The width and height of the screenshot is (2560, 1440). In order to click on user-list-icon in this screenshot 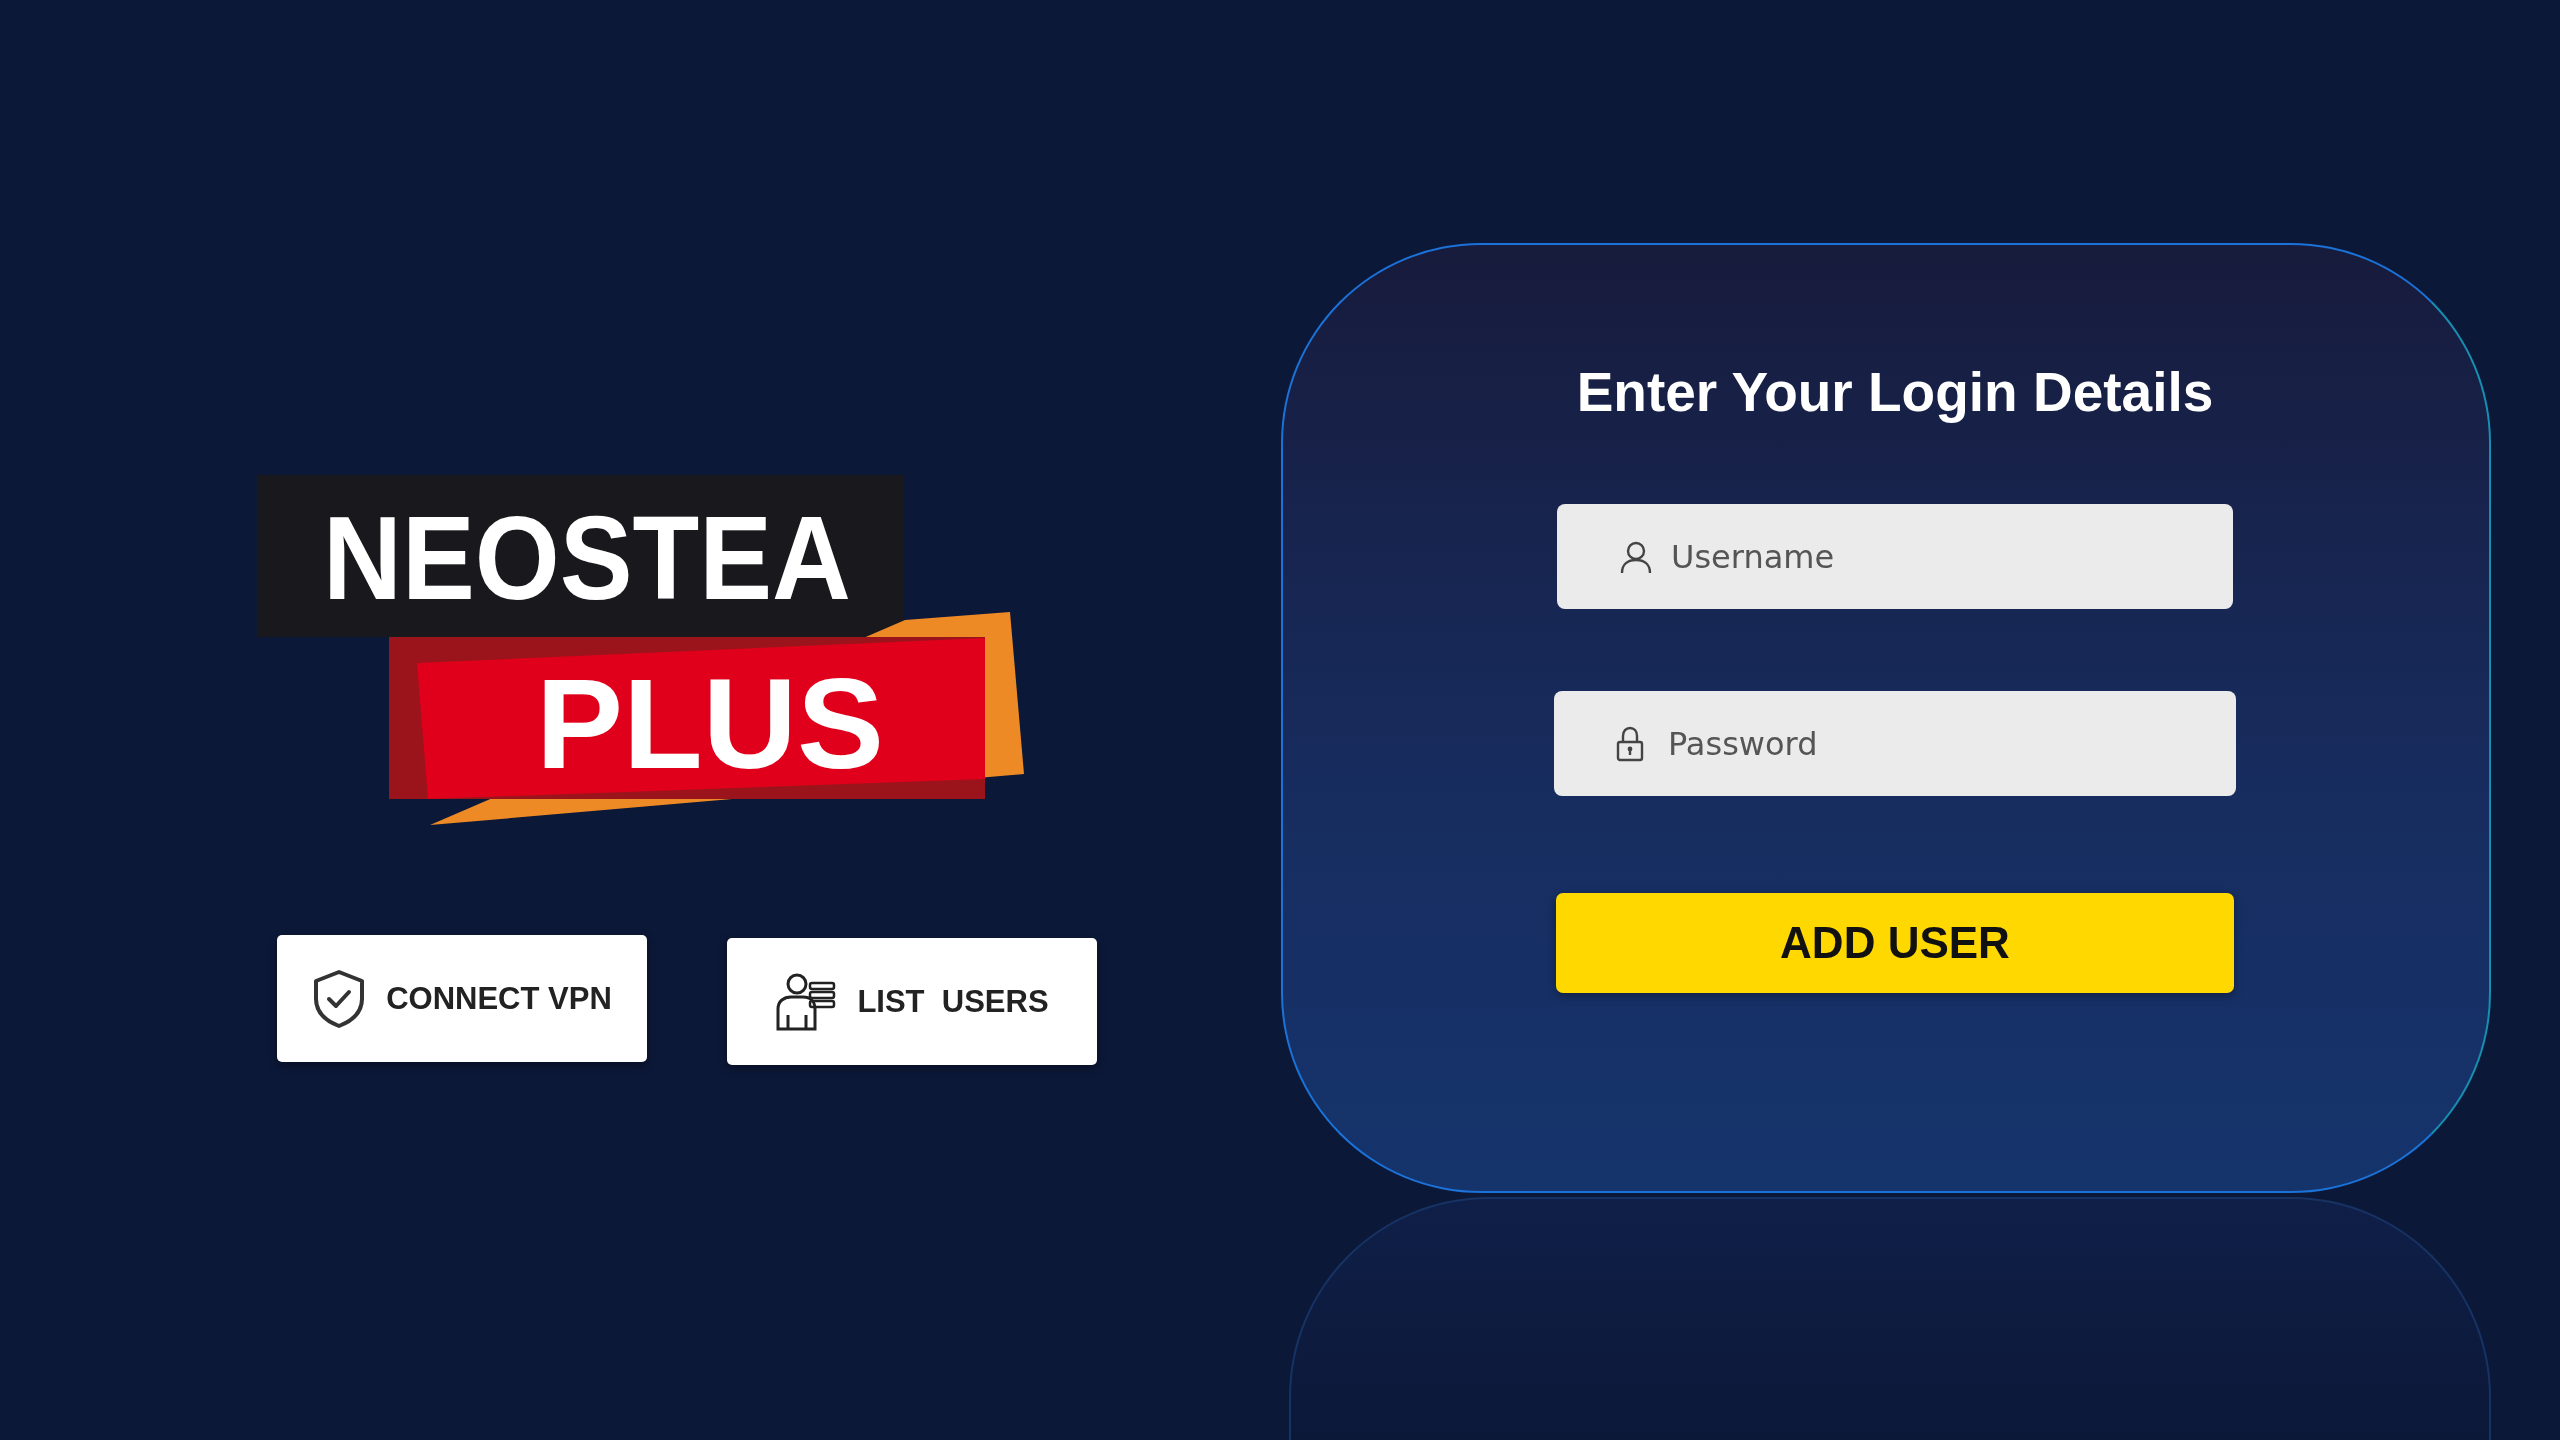, I will do `click(806, 1001)`.